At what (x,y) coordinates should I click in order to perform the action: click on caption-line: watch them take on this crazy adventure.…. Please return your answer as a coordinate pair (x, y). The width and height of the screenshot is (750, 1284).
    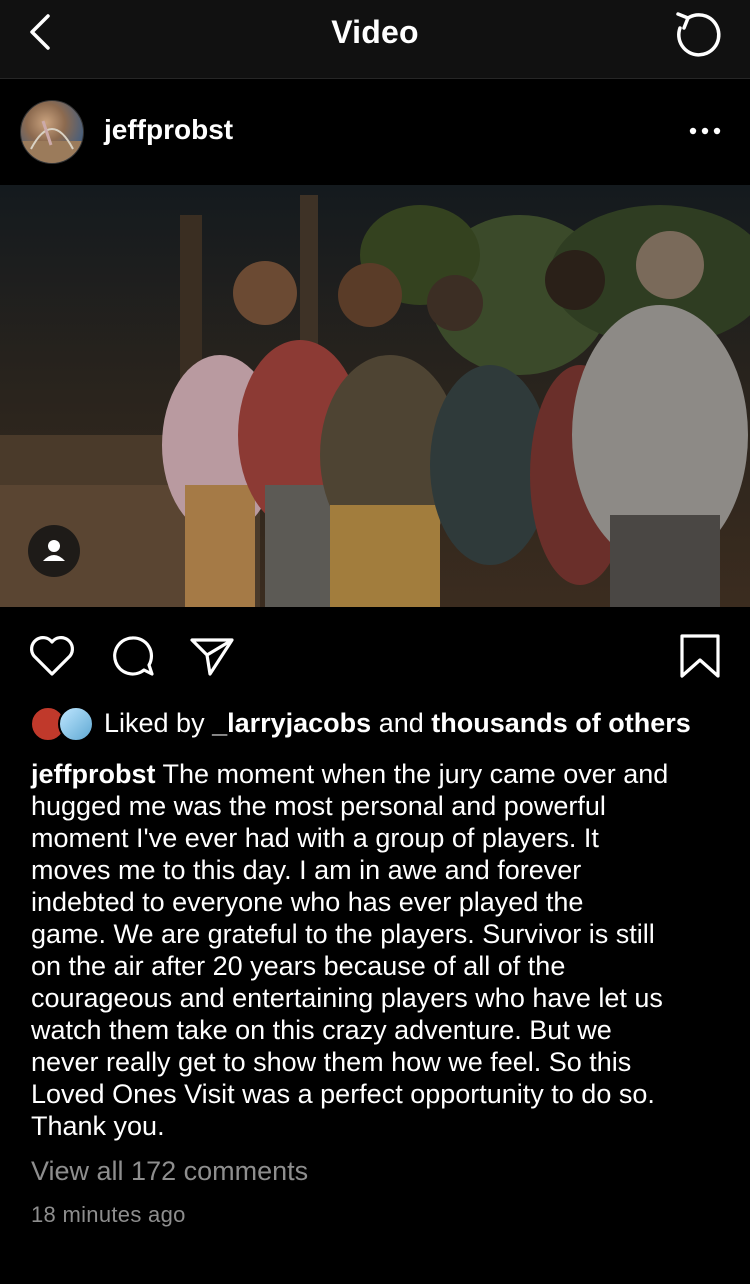
    Looking at the image, I should click on (321, 1030).